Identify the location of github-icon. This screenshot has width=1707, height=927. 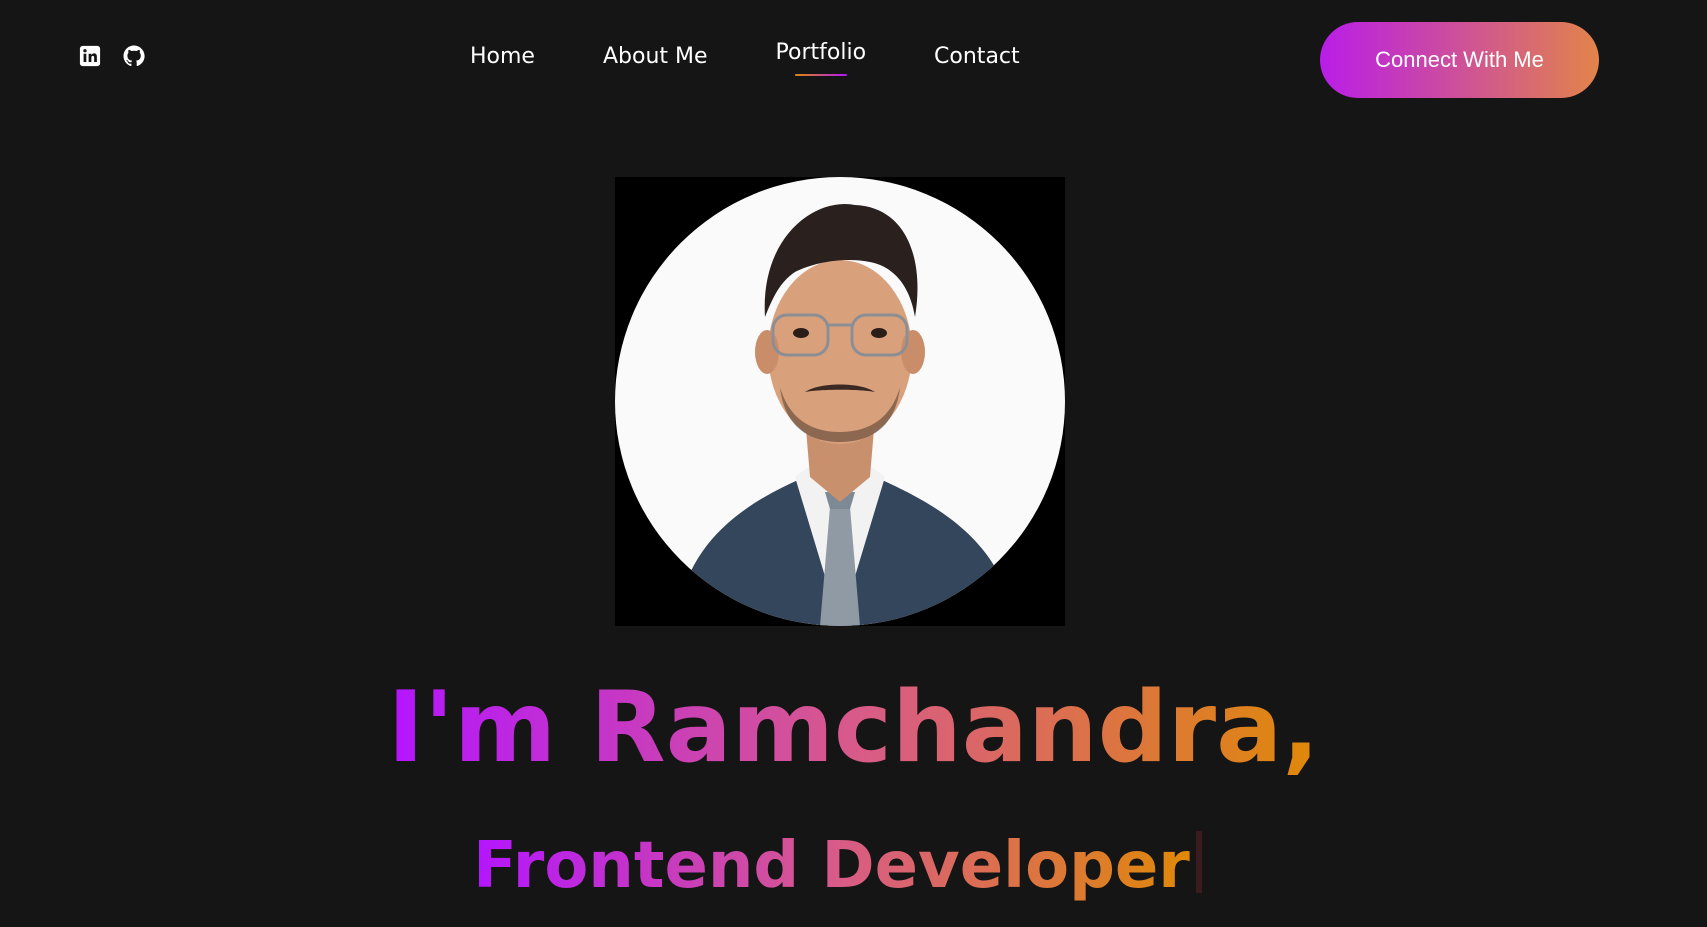
(134, 56).